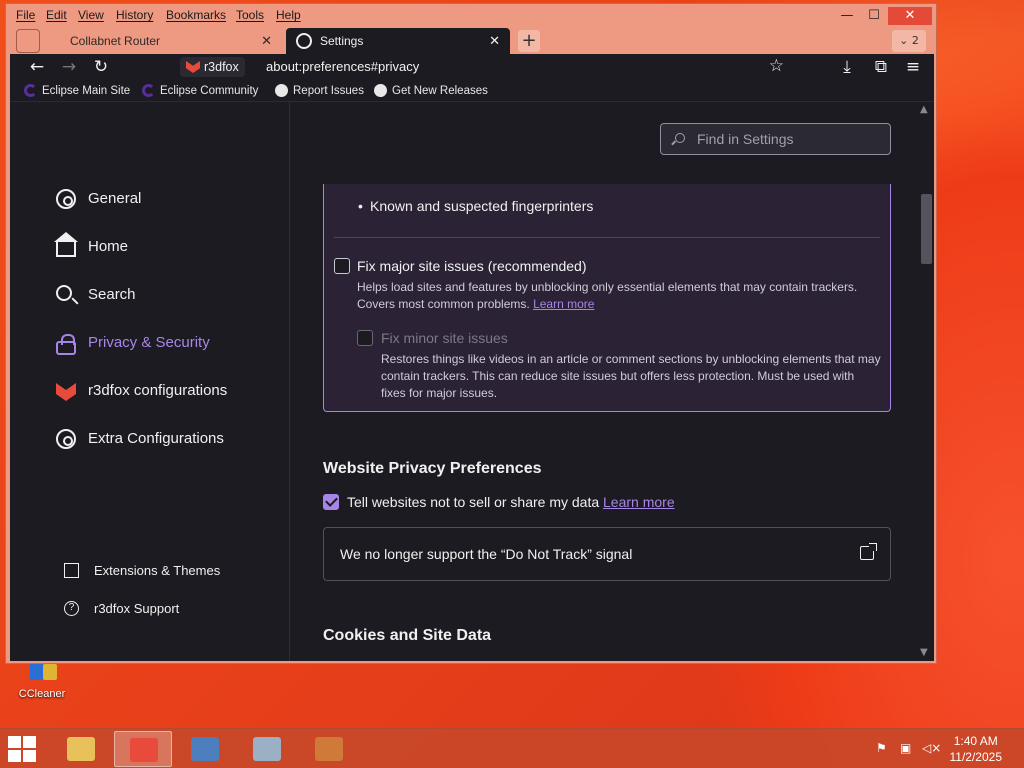 The height and width of the screenshot is (768, 1024). I want to click on url-text: about:preferences#privacy, so click(342, 67).